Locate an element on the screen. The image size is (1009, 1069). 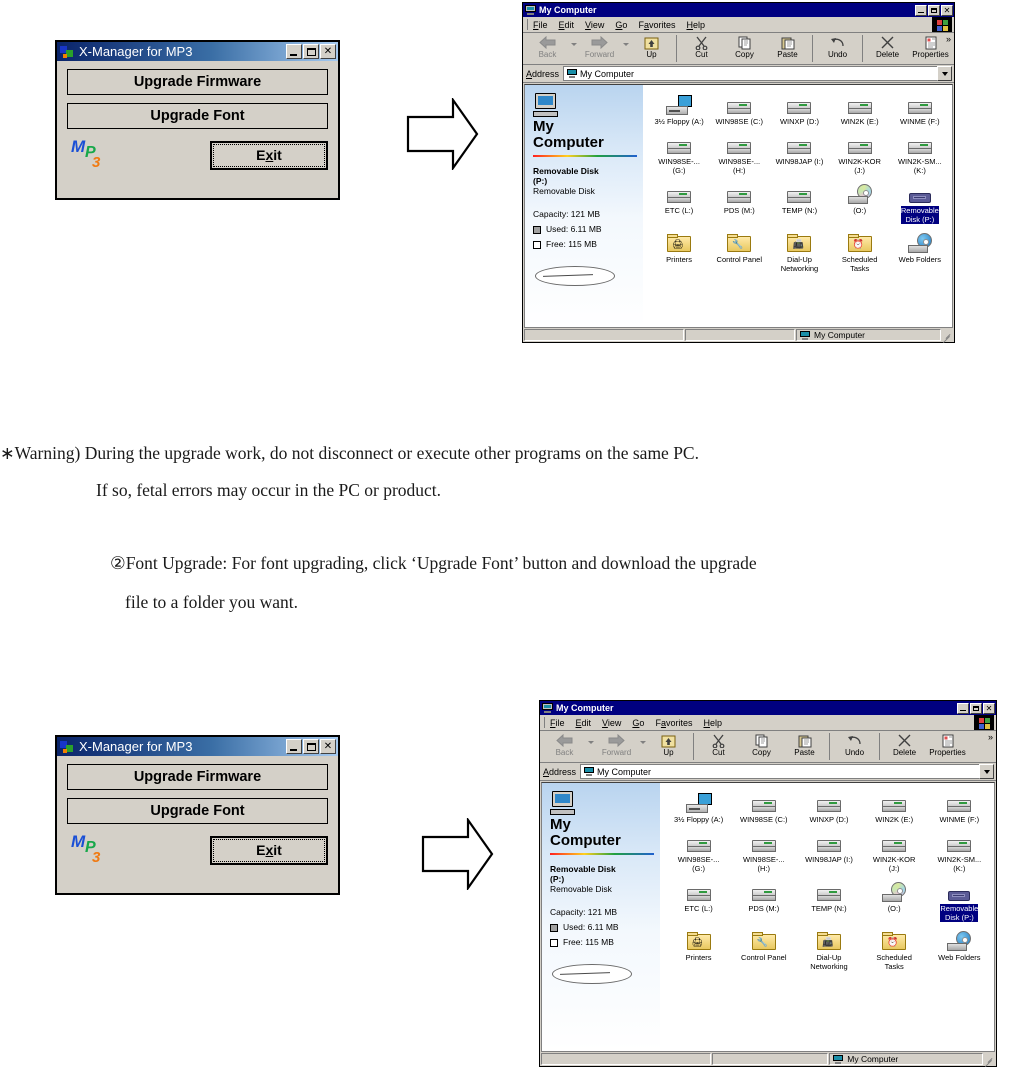
toolbar-properties-button: Properties is located at coordinates (947, 746).